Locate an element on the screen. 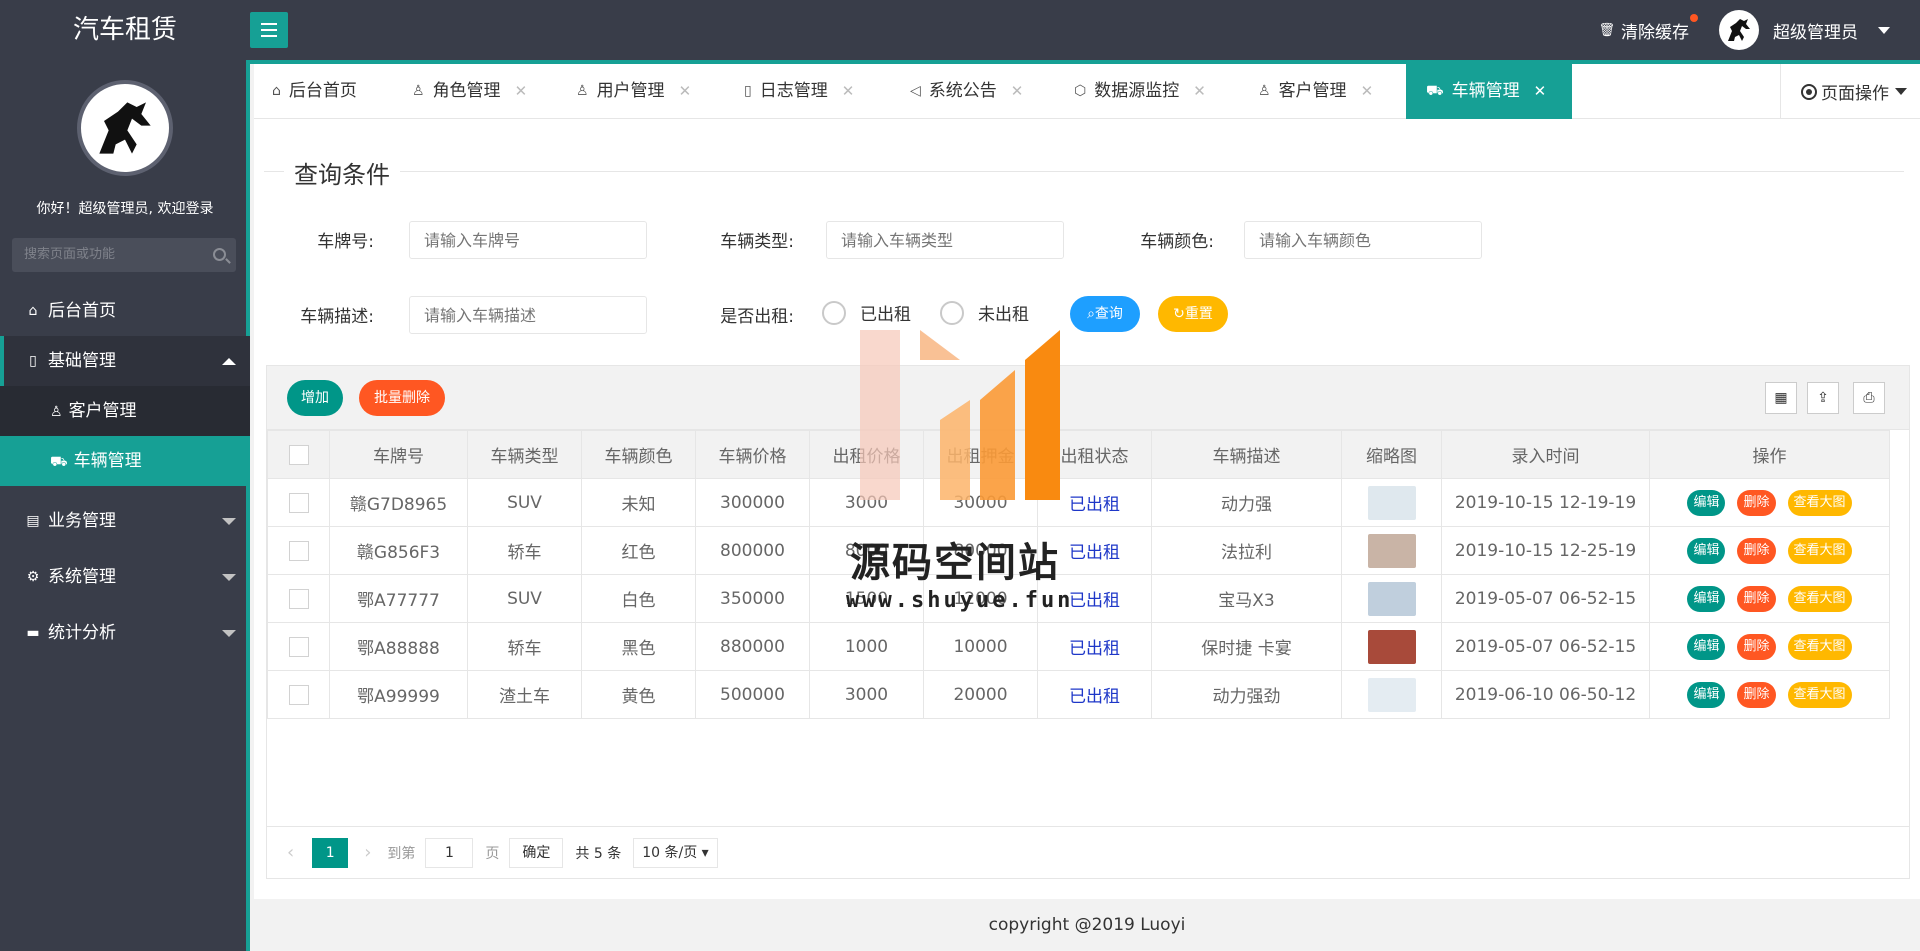  desc-input is located at coordinates (528, 315).